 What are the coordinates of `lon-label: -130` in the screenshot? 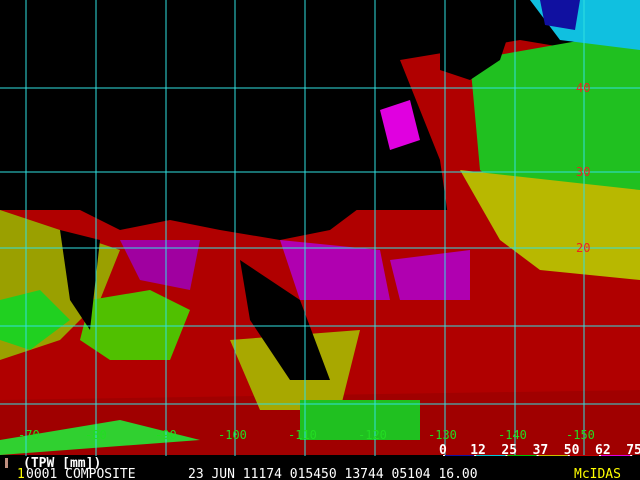 It's located at (442, 435).